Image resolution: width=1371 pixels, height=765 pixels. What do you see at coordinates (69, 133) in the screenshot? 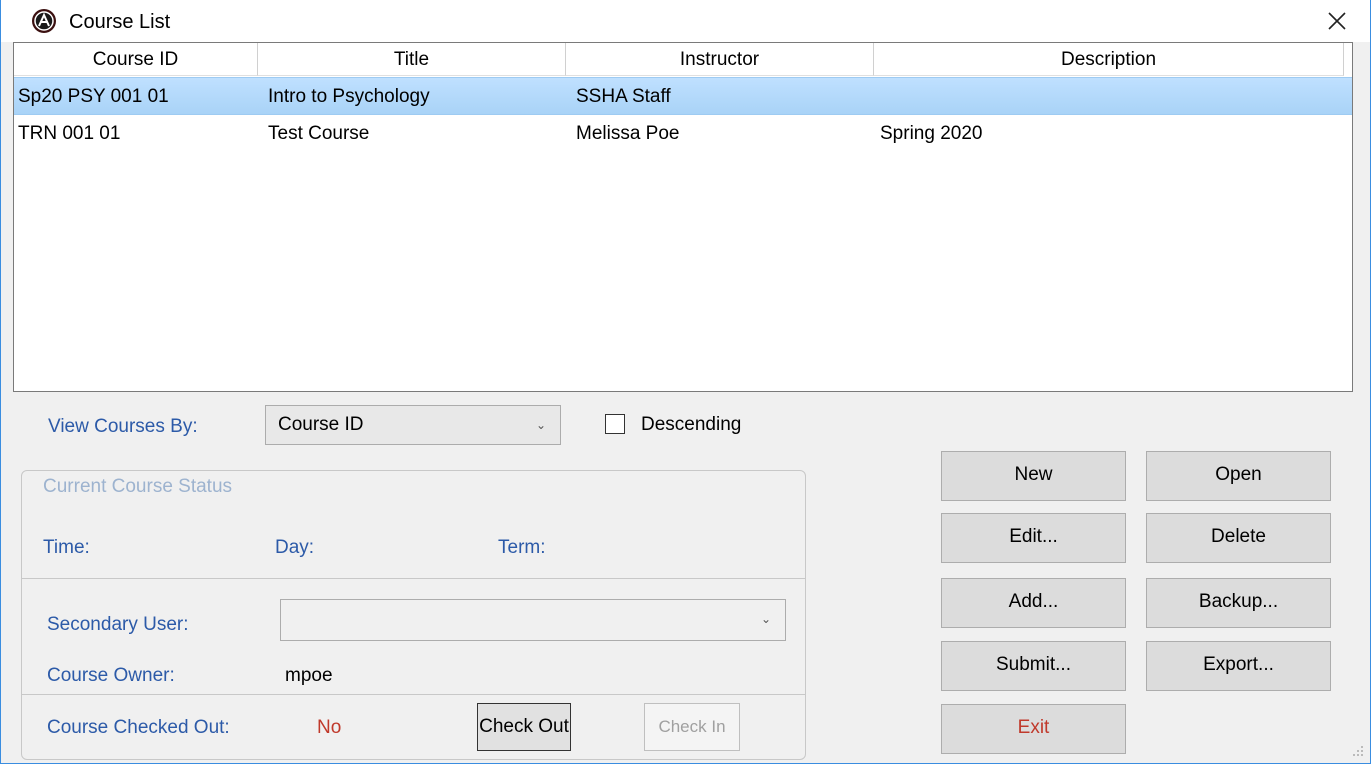
I see `cell-course-id: TRN 001 01` at bounding box center [69, 133].